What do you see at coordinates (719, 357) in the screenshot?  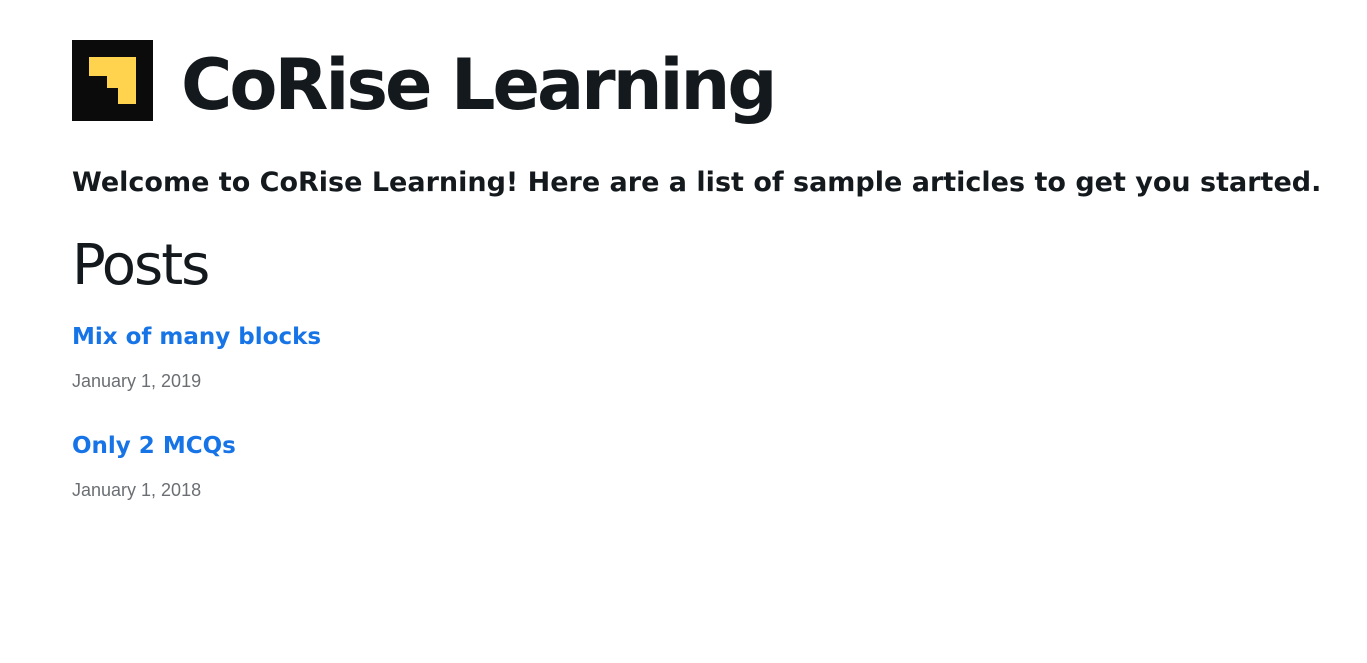 I see `post-item: Mix of many blocks January 1, 2019` at bounding box center [719, 357].